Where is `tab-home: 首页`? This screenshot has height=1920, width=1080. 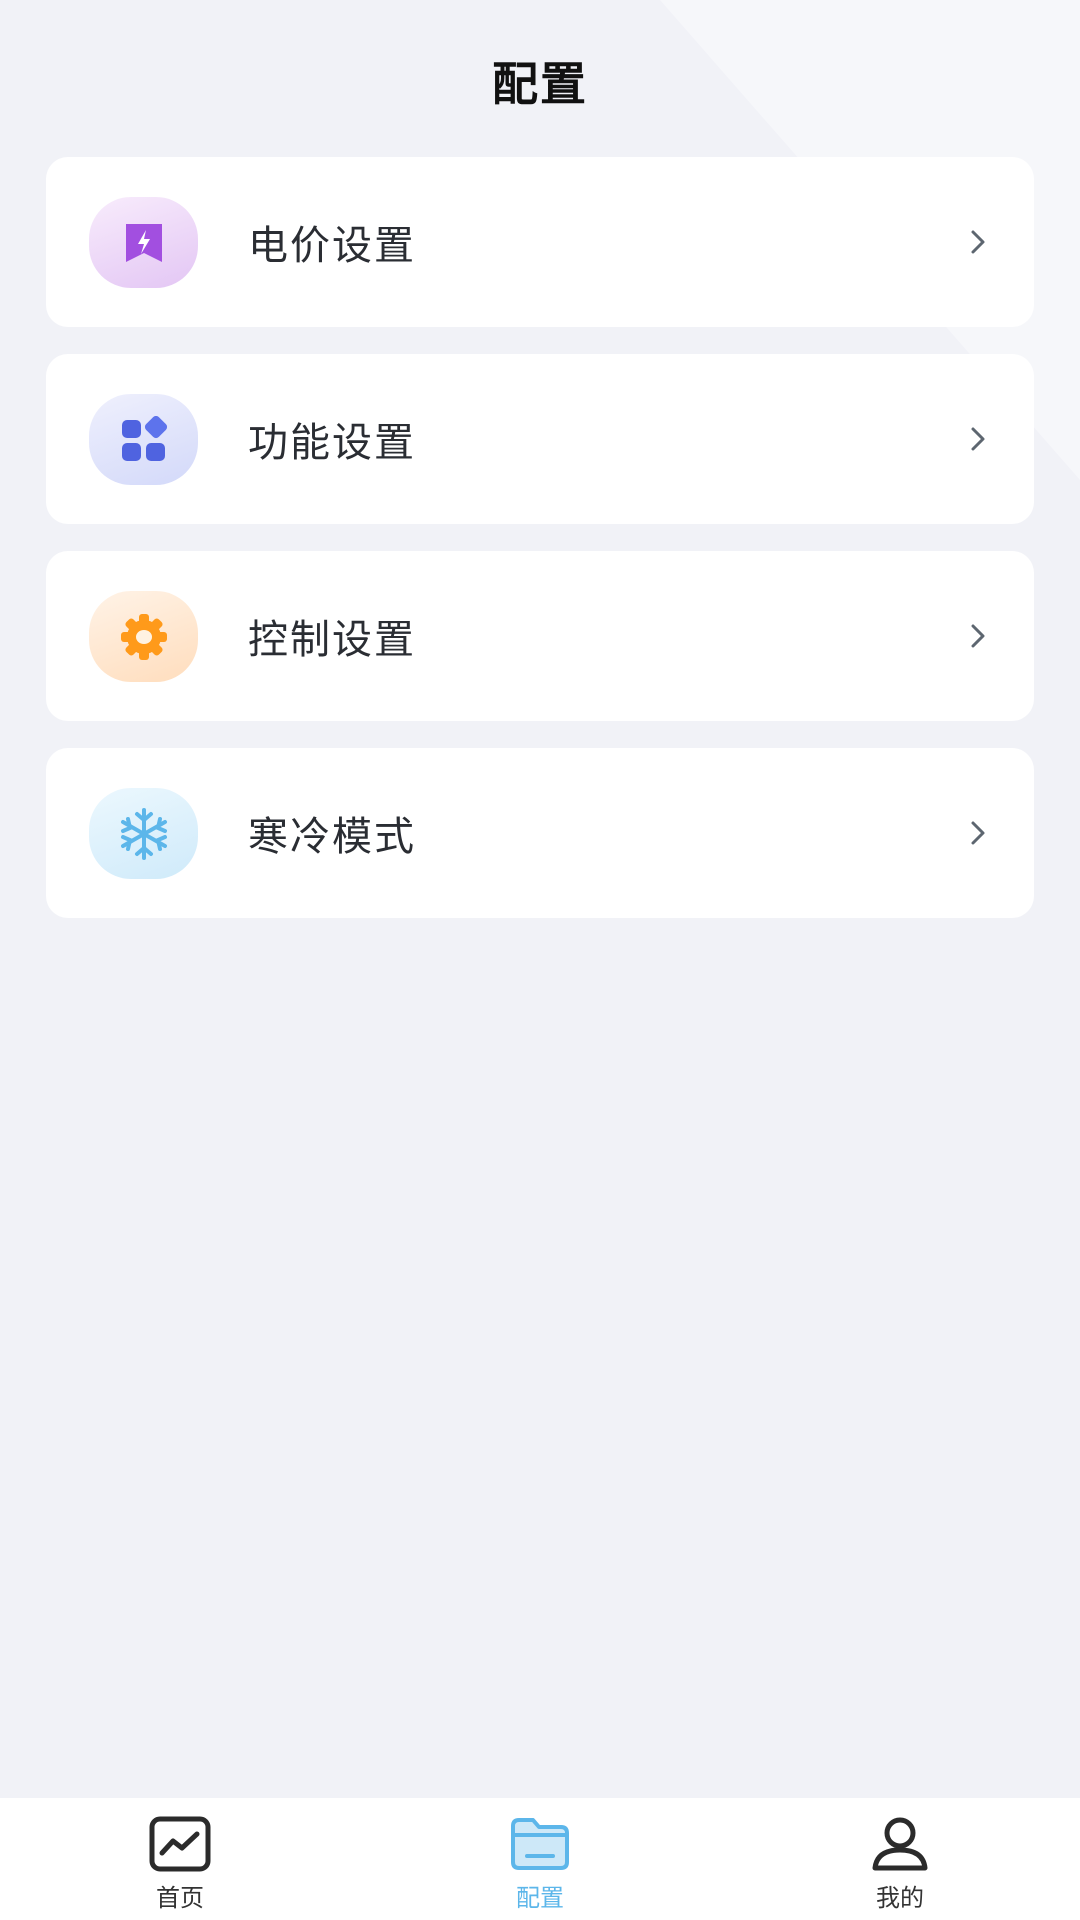 tab-home: 首页 is located at coordinates (180, 1859).